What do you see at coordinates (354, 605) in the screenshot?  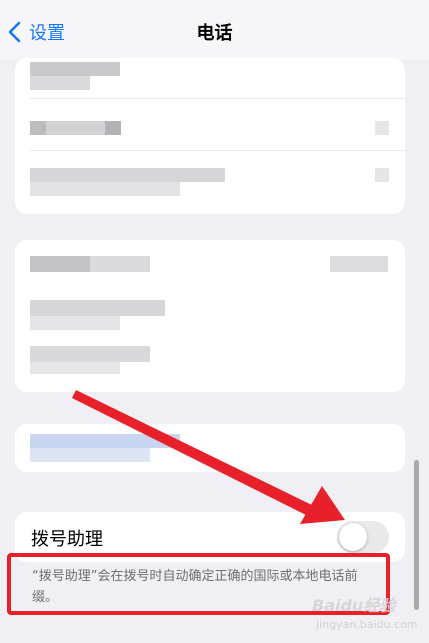 I see `watermark-logo: Baidu经验` at bounding box center [354, 605].